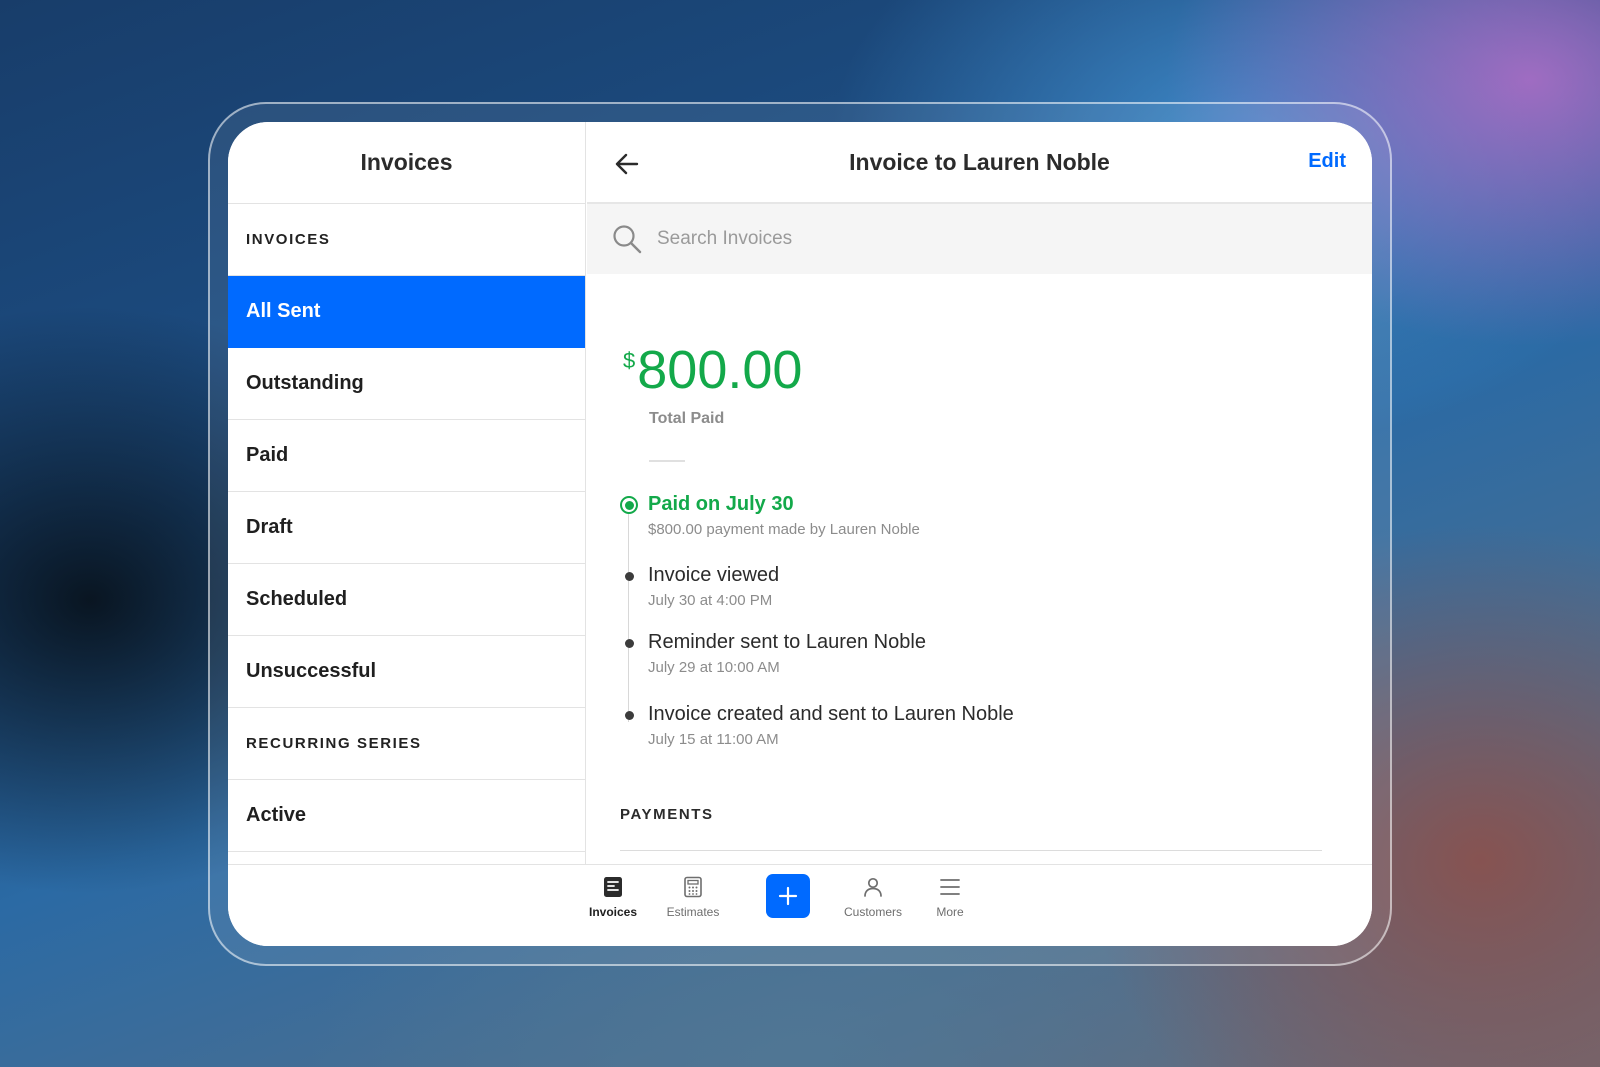  What do you see at coordinates (406, 744) in the screenshot?
I see `sidebar-section-recurring-series: RECURRING SERIES` at bounding box center [406, 744].